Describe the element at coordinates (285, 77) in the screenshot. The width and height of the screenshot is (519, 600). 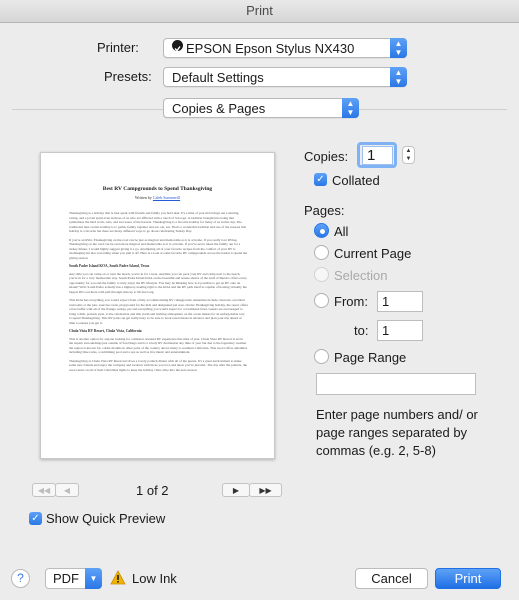
I see `presets-popup: Default Settings ▲ ▼` at that location.